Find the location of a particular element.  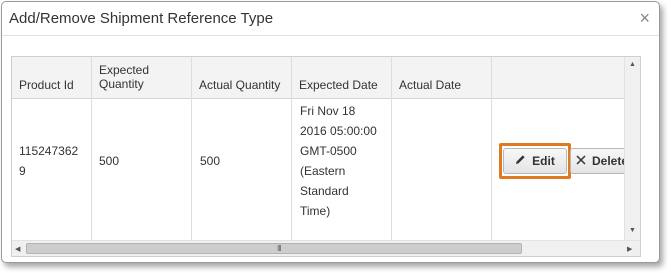

cell-expected-date-line4: (Eastern is located at coordinates (323, 171).